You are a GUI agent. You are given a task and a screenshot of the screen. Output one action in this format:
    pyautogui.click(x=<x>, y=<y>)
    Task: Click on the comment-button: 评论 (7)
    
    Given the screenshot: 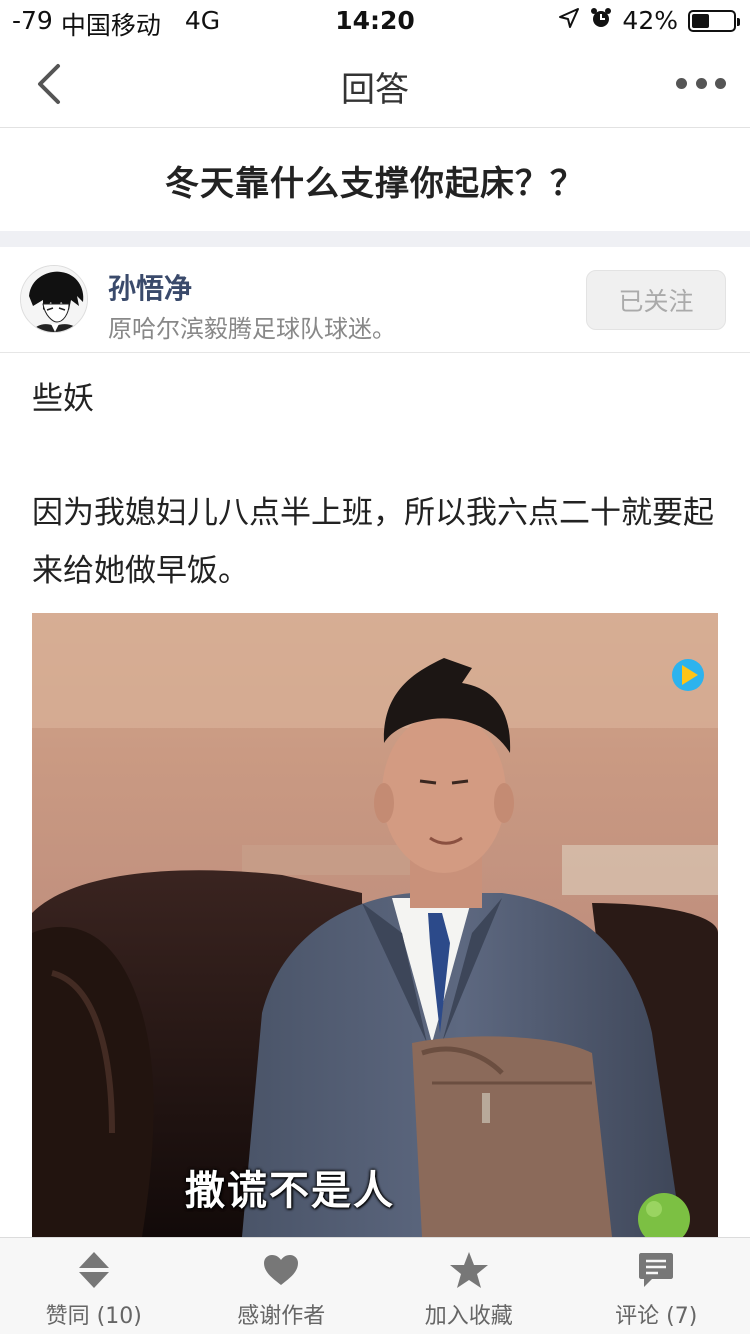 What is the action you would take?
    pyautogui.click(x=656, y=1286)
    